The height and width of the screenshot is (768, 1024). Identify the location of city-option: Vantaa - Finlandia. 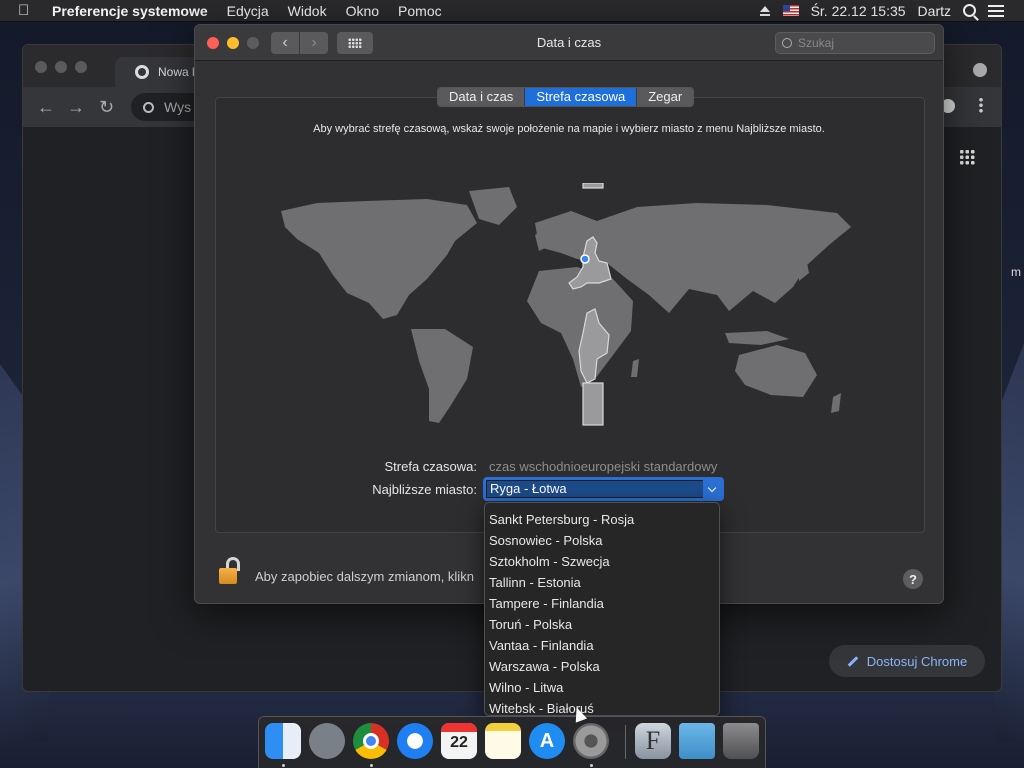
(602, 645).